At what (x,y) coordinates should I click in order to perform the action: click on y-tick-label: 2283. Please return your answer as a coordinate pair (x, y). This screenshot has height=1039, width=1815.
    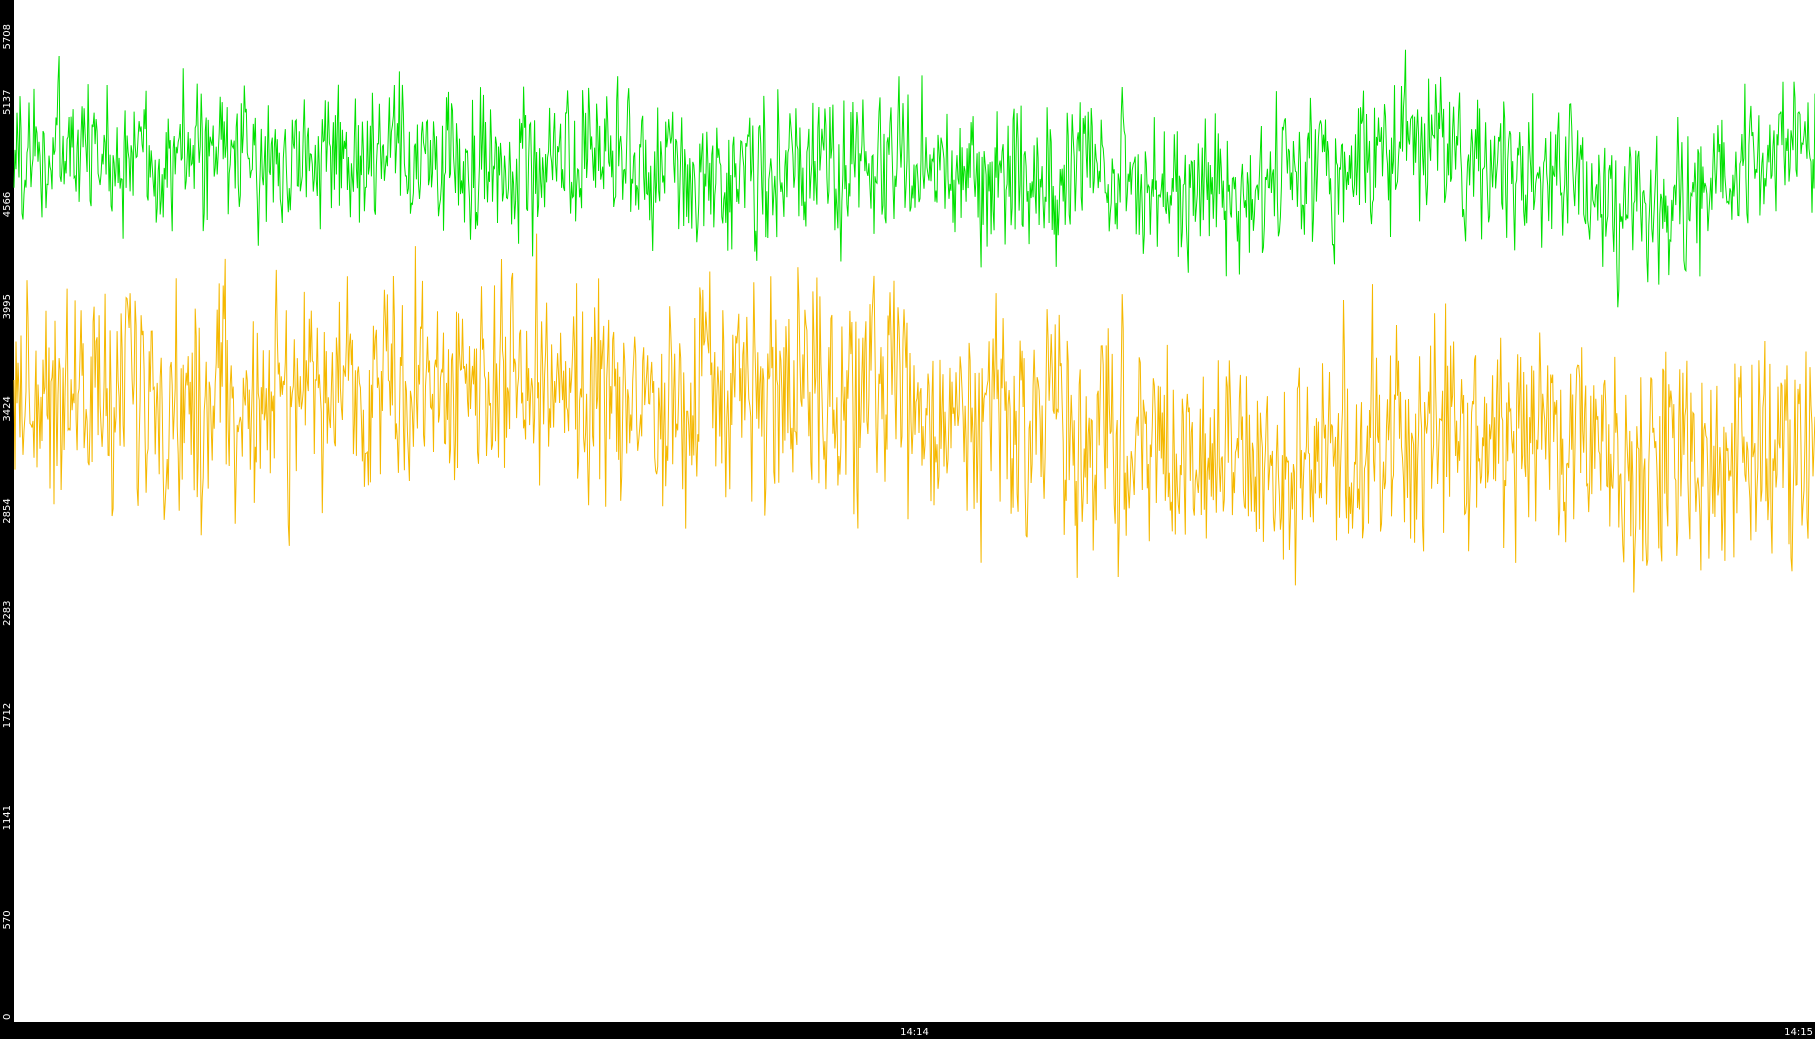
    Looking at the image, I should click on (7, 612).